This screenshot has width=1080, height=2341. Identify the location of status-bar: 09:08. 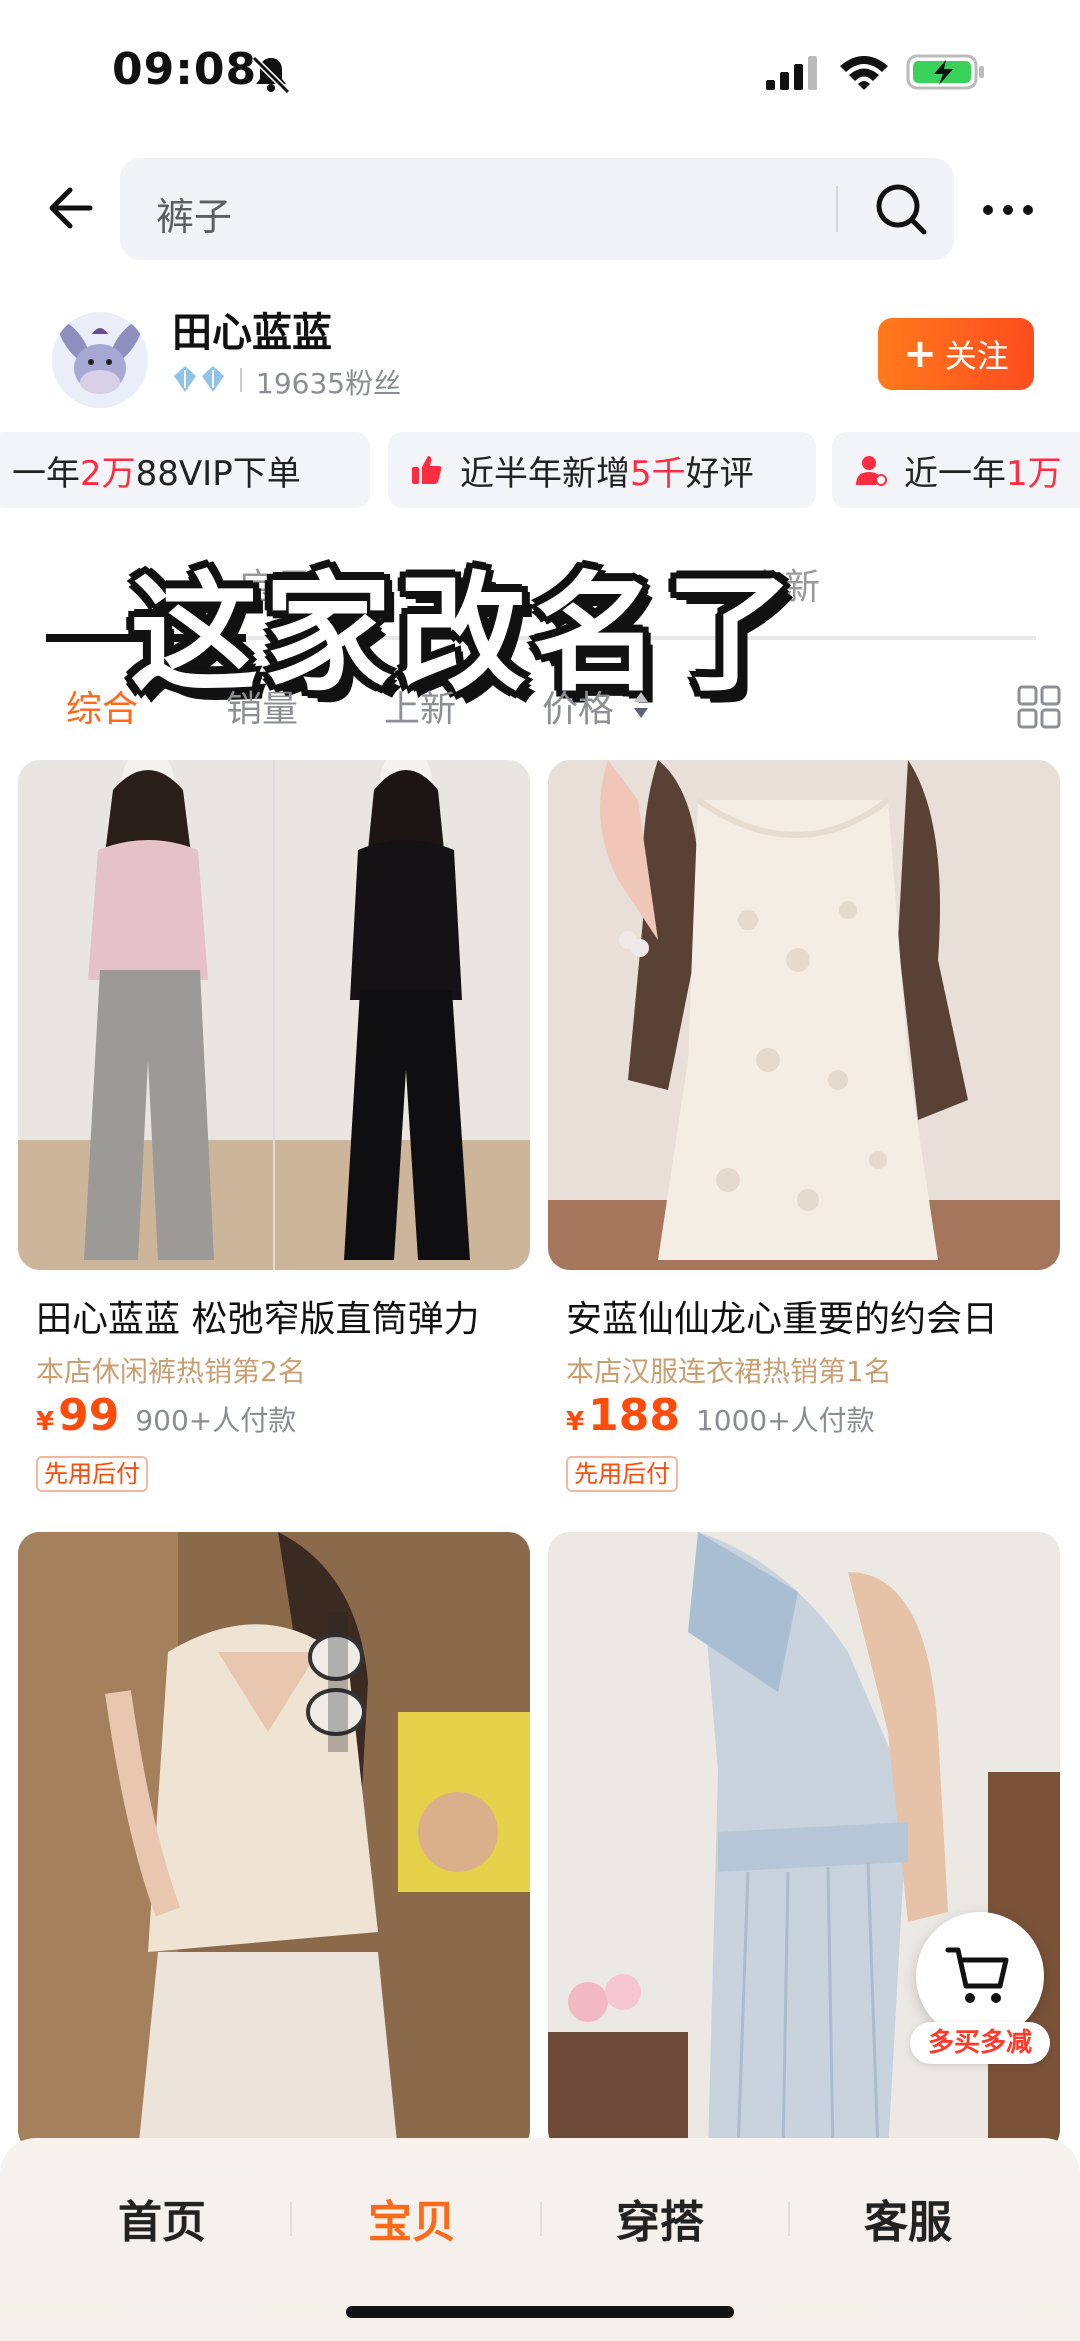
(540, 70).